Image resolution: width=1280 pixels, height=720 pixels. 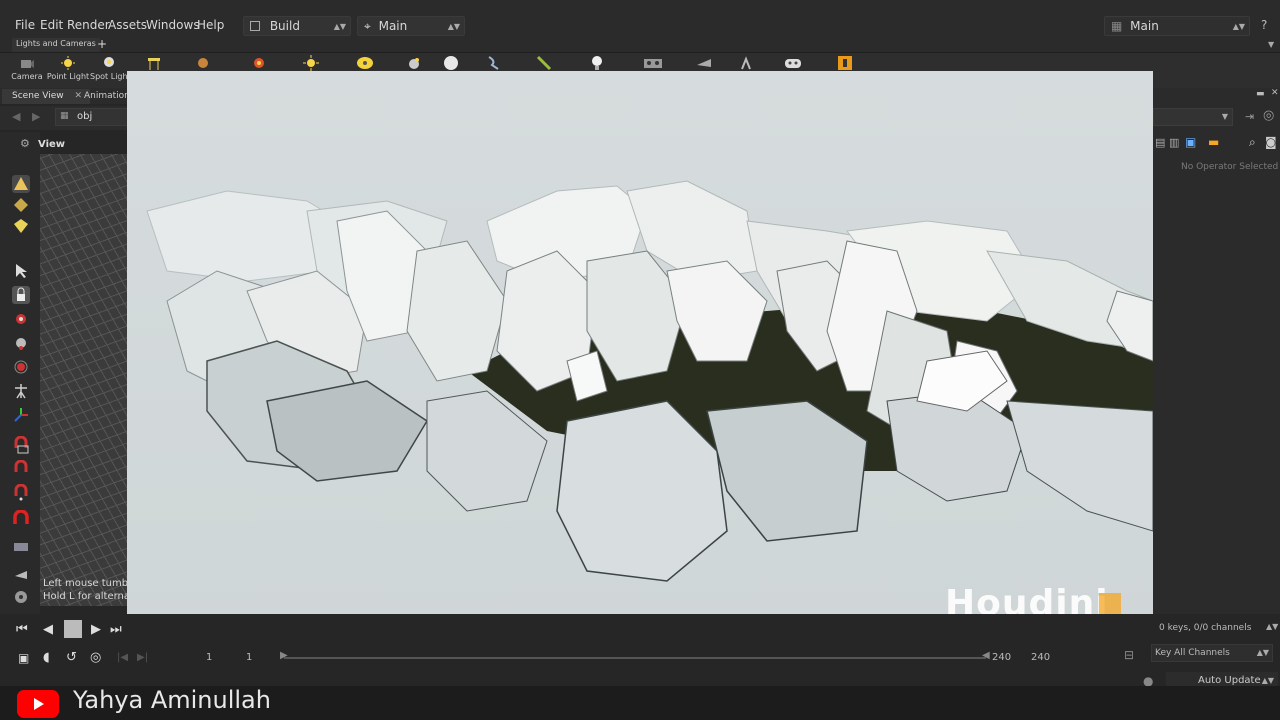 I want to click on geometry-light-icon, so click(x=203, y=63).